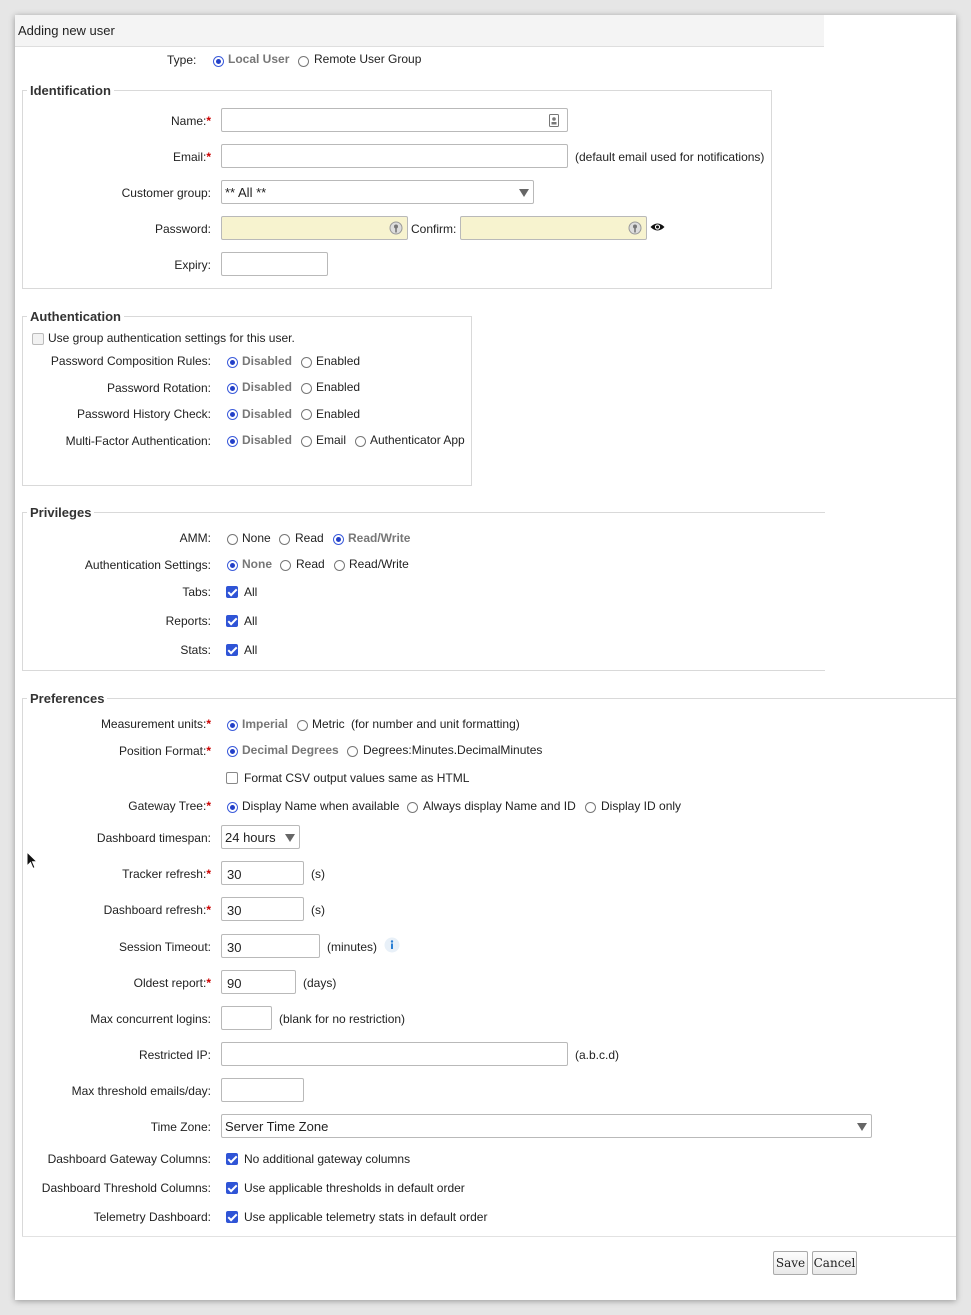  What do you see at coordinates (379, 538) in the screenshot?
I see `amm-readwrite-label: Read/Write` at bounding box center [379, 538].